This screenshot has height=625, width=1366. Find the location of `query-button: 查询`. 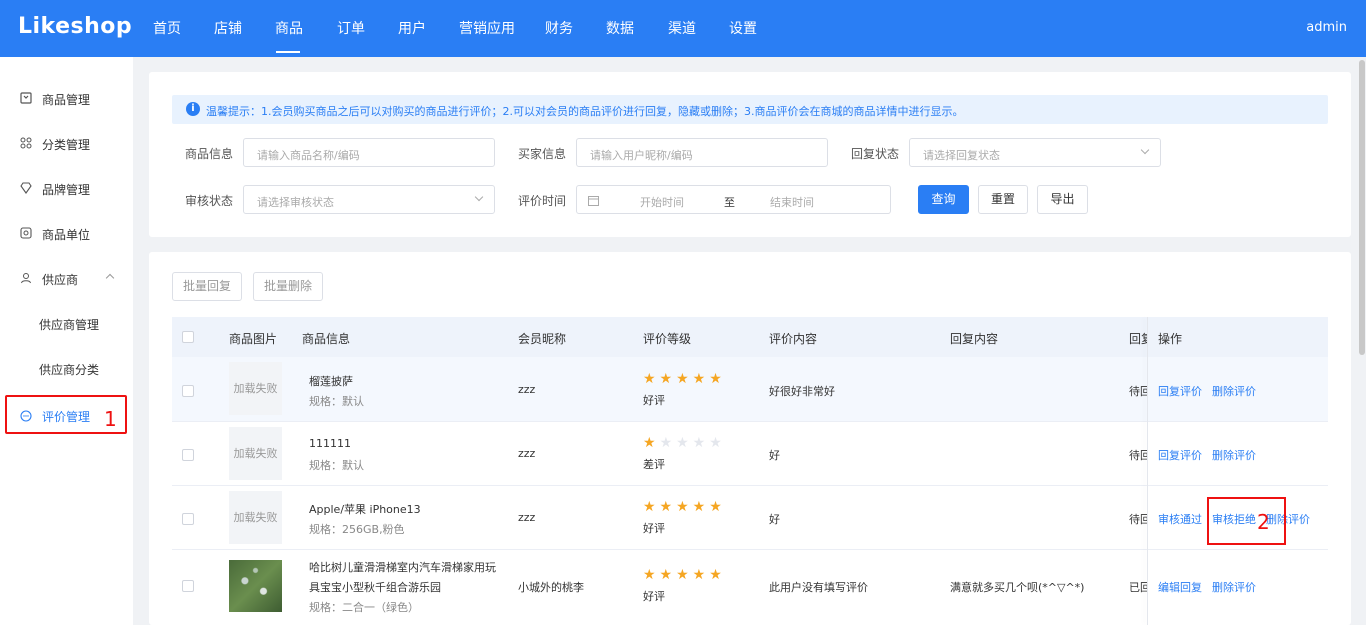

query-button: 查询 is located at coordinates (943, 199).